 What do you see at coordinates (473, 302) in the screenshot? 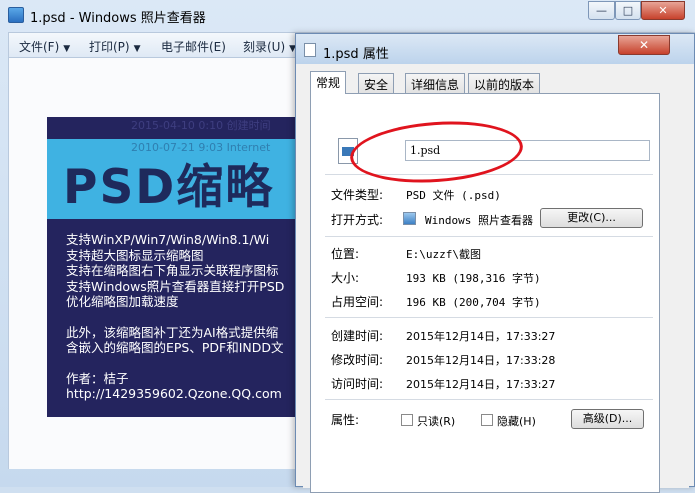
I see `size-on-disk-value: 196 KB (200,704 字节)` at bounding box center [473, 302].